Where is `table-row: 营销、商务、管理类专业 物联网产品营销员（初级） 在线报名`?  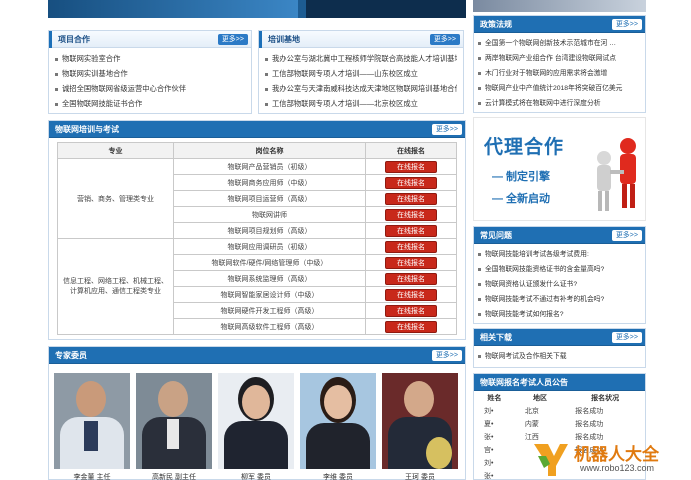
table-row: 营销、商务、管理类专业 物联网产品营销员（初级） 在线报名 is located at coordinates (257, 198).